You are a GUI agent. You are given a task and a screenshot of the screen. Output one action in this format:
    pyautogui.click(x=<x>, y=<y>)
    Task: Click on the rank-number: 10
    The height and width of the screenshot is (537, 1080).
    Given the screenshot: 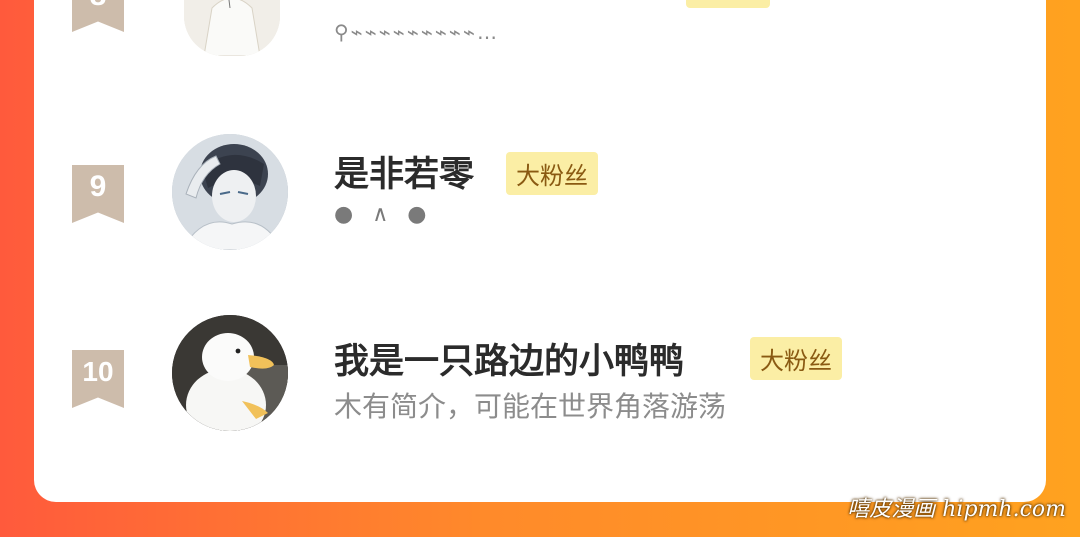 What is the action you would take?
    pyautogui.click(x=98, y=371)
    